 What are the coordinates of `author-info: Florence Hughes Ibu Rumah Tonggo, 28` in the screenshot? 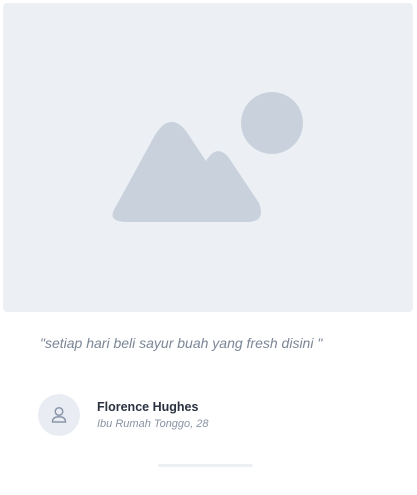 It's located at (153, 415).